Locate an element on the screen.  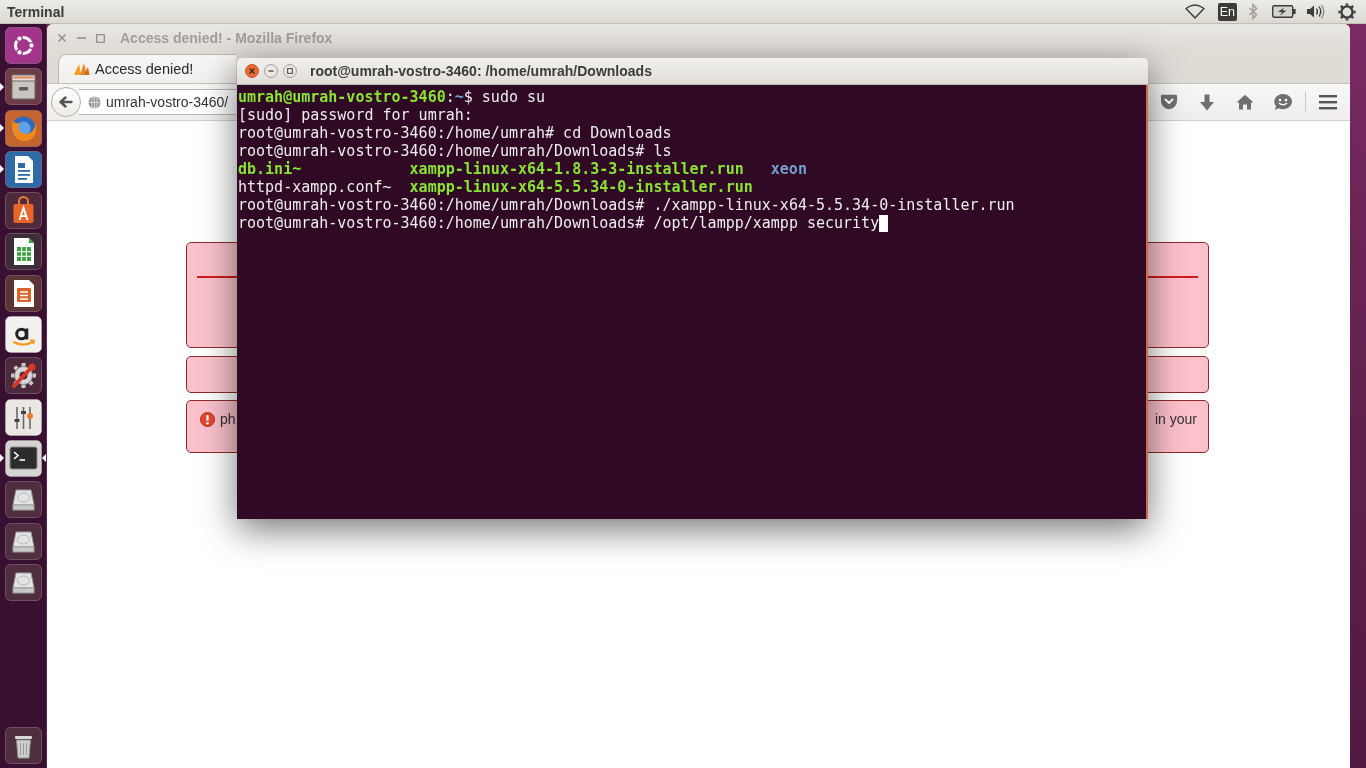
keyboard-layout-indicator: En is located at coordinates (1227, 11).